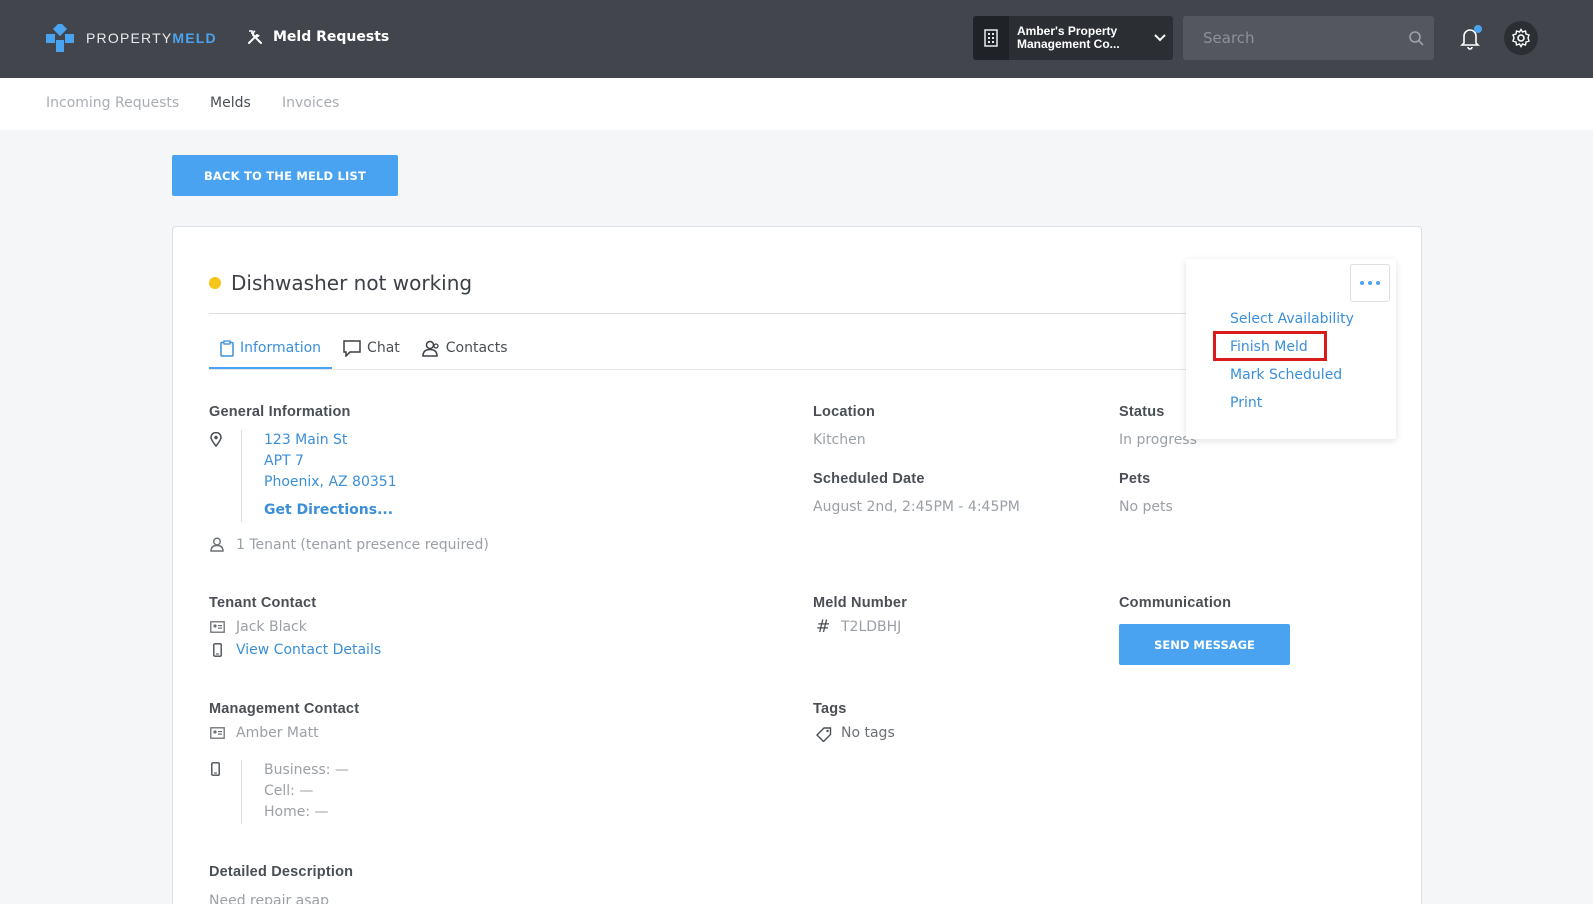 This screenshot has width=1593, height=904. I want to click on meld-tabs: Information Chat Contacts, so click(364, 348).